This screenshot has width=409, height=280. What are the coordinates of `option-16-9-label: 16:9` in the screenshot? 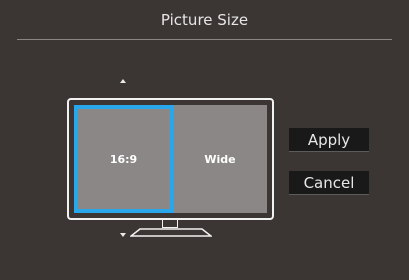 It's located at (123, 159).